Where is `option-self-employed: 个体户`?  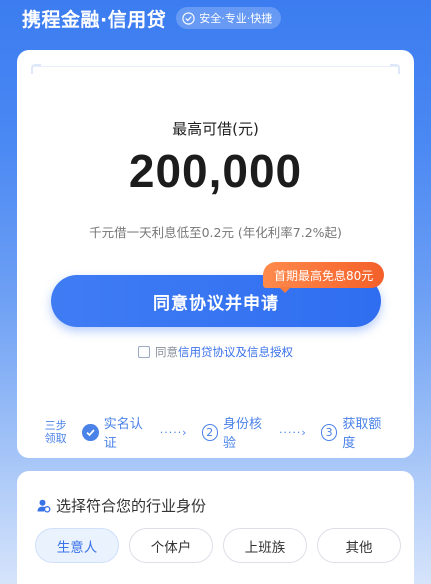
option-self-employed: 个体户 is located at coordinates (171, 545).